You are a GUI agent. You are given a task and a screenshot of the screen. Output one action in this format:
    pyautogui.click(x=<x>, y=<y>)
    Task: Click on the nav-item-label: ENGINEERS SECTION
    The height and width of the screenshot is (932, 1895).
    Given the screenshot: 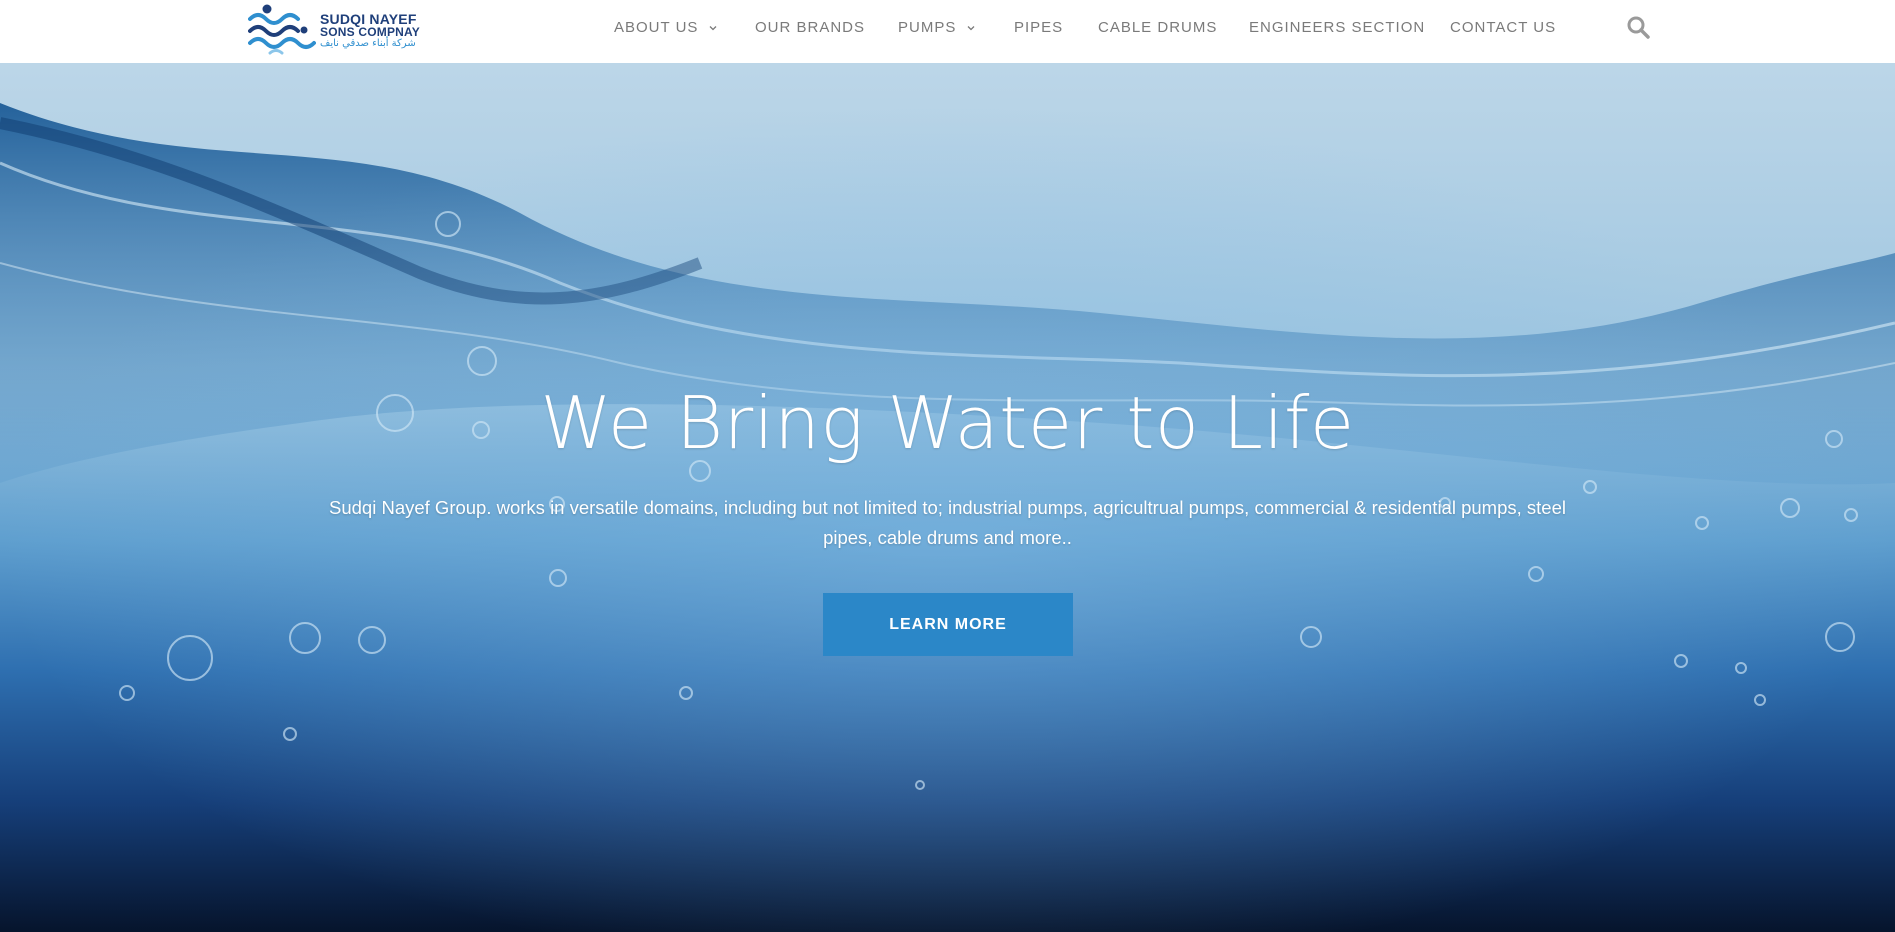 What is the action you would take?
    pyautogui.click(x=1337, y=27)
    